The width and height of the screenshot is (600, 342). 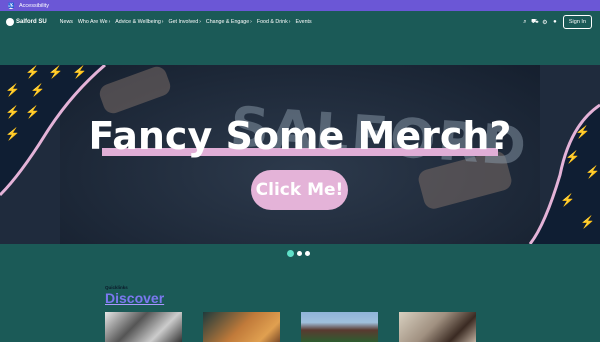 I want to click on settings-icon: ⚙, so click(x=545, y=22).